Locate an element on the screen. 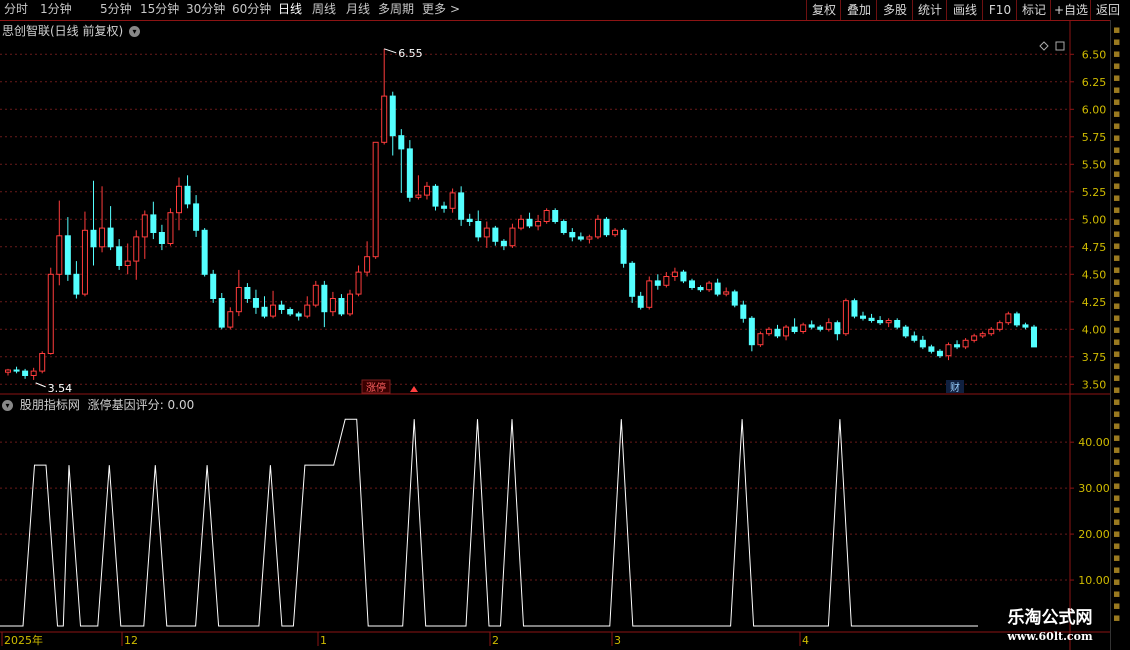  toolbar-button-3: 统计 is located at coordinates (929, 10).